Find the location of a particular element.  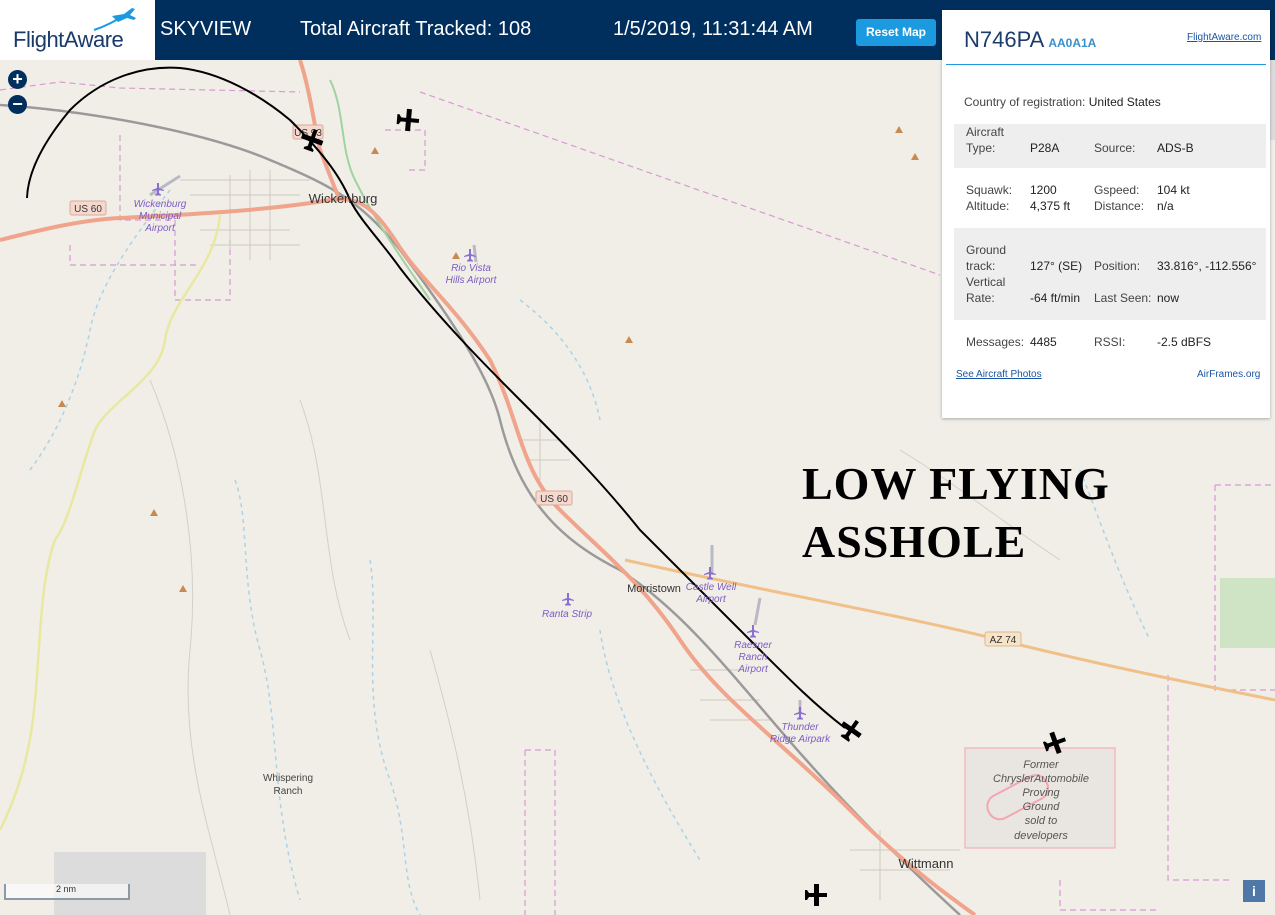

place-label: Ranch is located at coordinates (288, 791).